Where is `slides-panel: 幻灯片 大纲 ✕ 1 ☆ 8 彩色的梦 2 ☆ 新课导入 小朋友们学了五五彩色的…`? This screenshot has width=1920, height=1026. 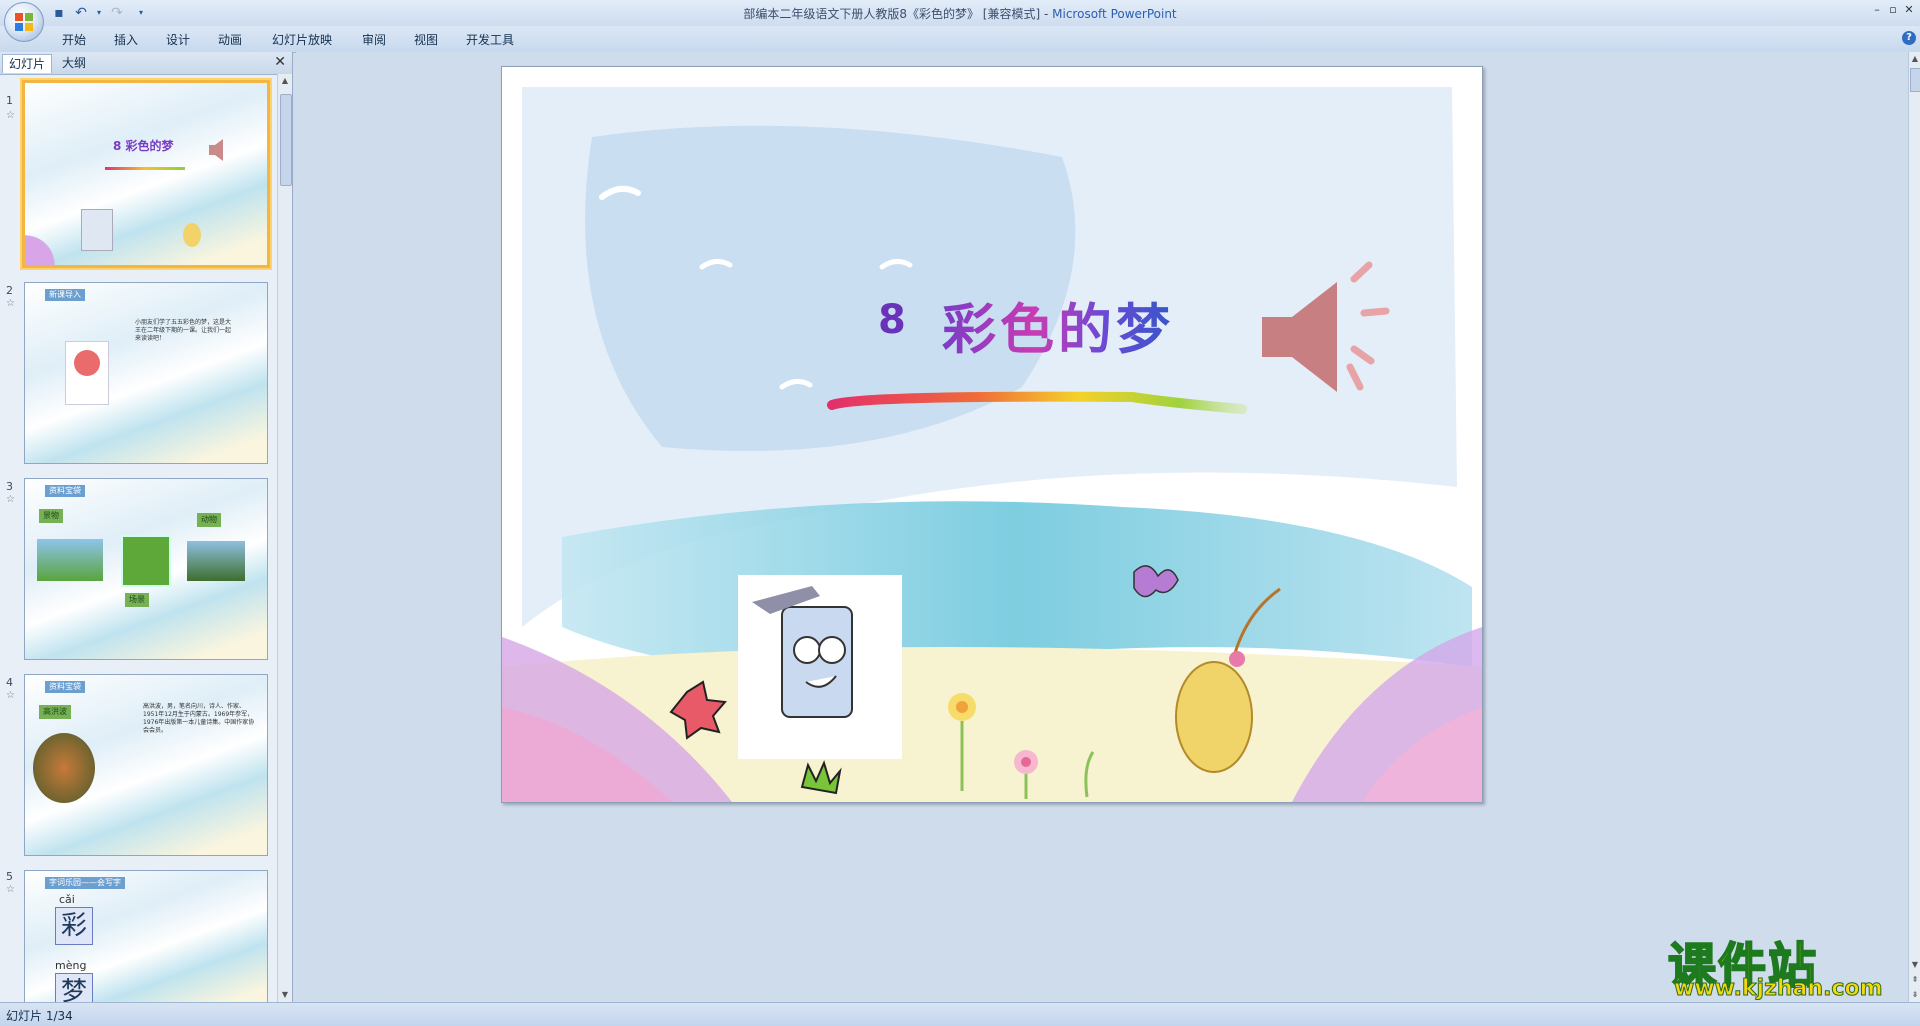
slides-panel: 幻灯片 大纲 ✕ 1 ☆ 8 彩色的梦 2 ☆ 新课导入 小朋友们学了五五彩色的… is located at coordinates (146, 527).